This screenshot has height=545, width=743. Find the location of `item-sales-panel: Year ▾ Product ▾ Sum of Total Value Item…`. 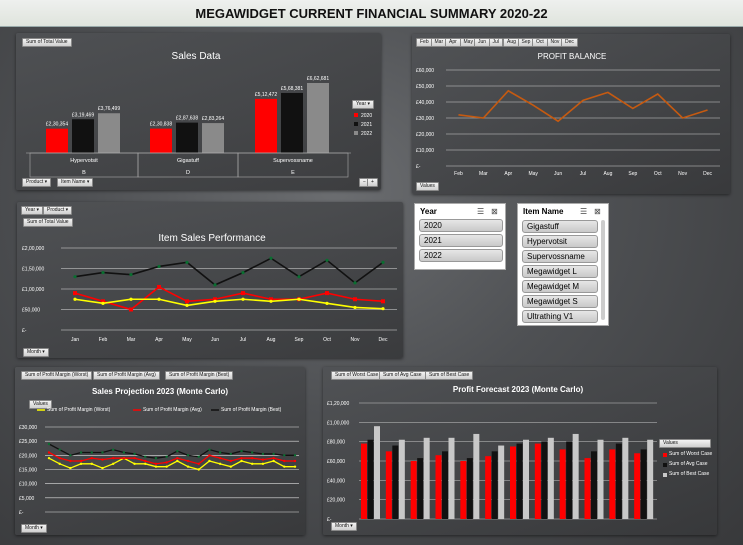

item-sales-panel: Year ▾ Product ▾ Sum of Total Value Item… is located at coordinates (210, 280).